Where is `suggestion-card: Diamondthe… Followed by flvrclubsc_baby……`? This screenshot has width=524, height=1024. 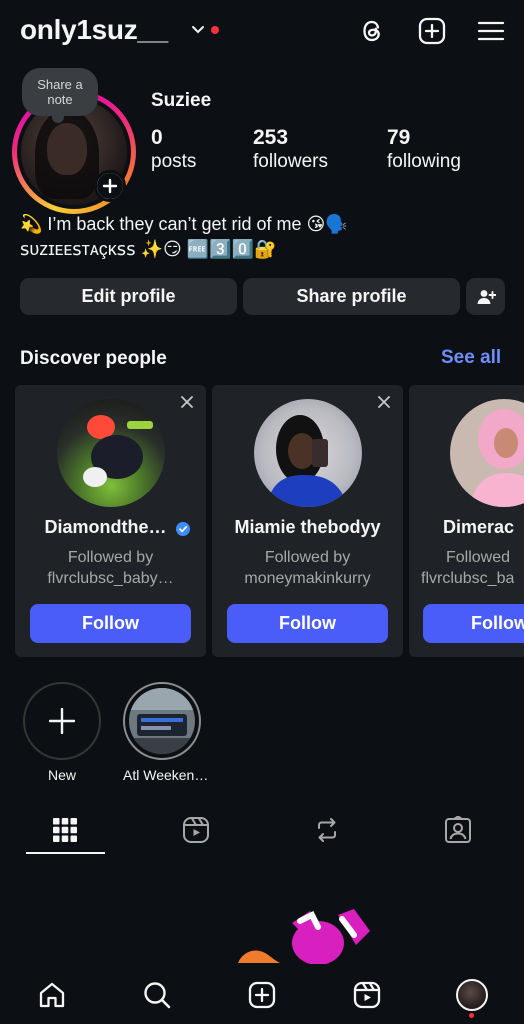
suggestion-card: Diamondthe… Followed by flvrclubsc_baby…… is located at coordinates (110, 521).